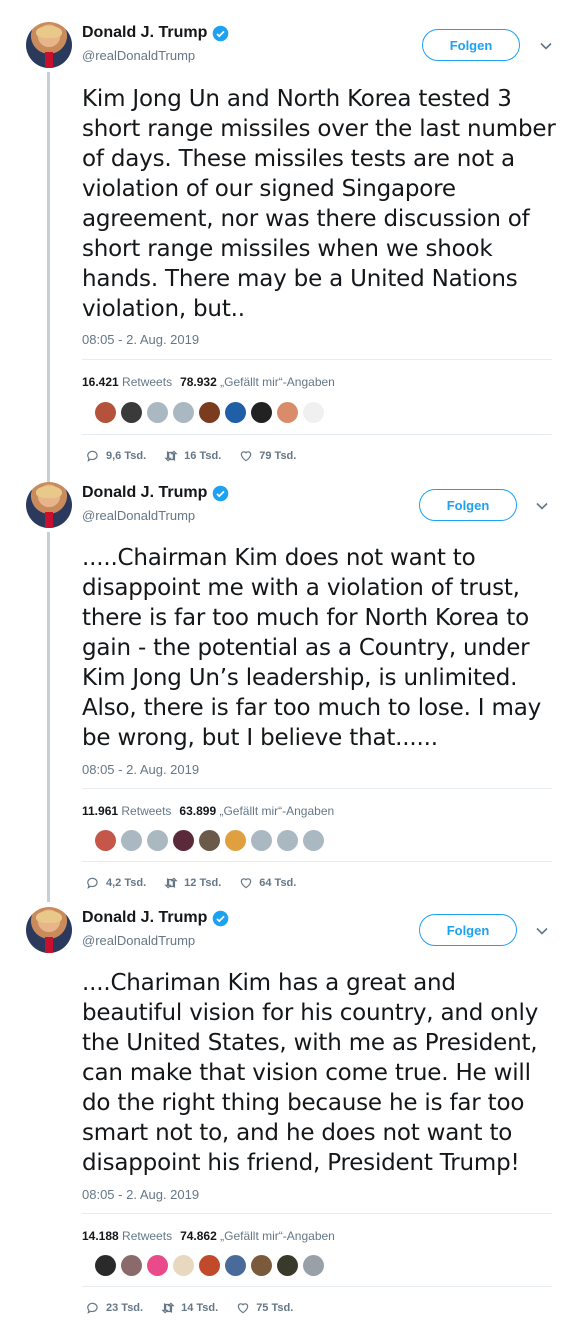  Describe the element at coordinates (198, 382) in the screenshot. I see `like-stat-count: 78.932` at that location.